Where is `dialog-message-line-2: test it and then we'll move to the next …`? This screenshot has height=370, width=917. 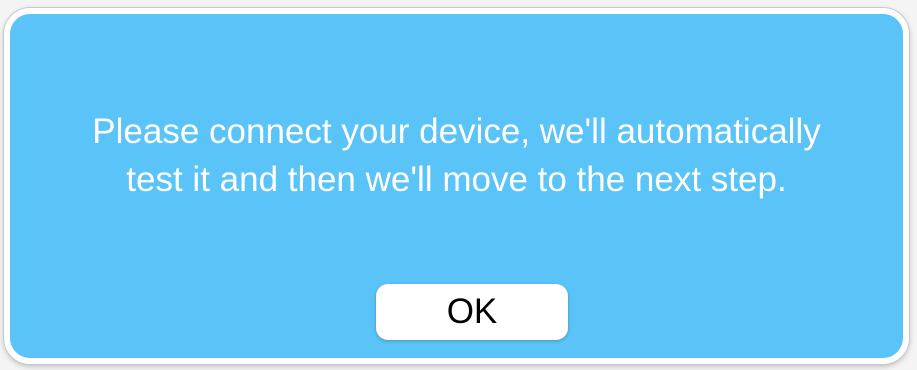
dialog-message-line-2: test it and then we'll move to the next … is located at coordinates (456, 179).